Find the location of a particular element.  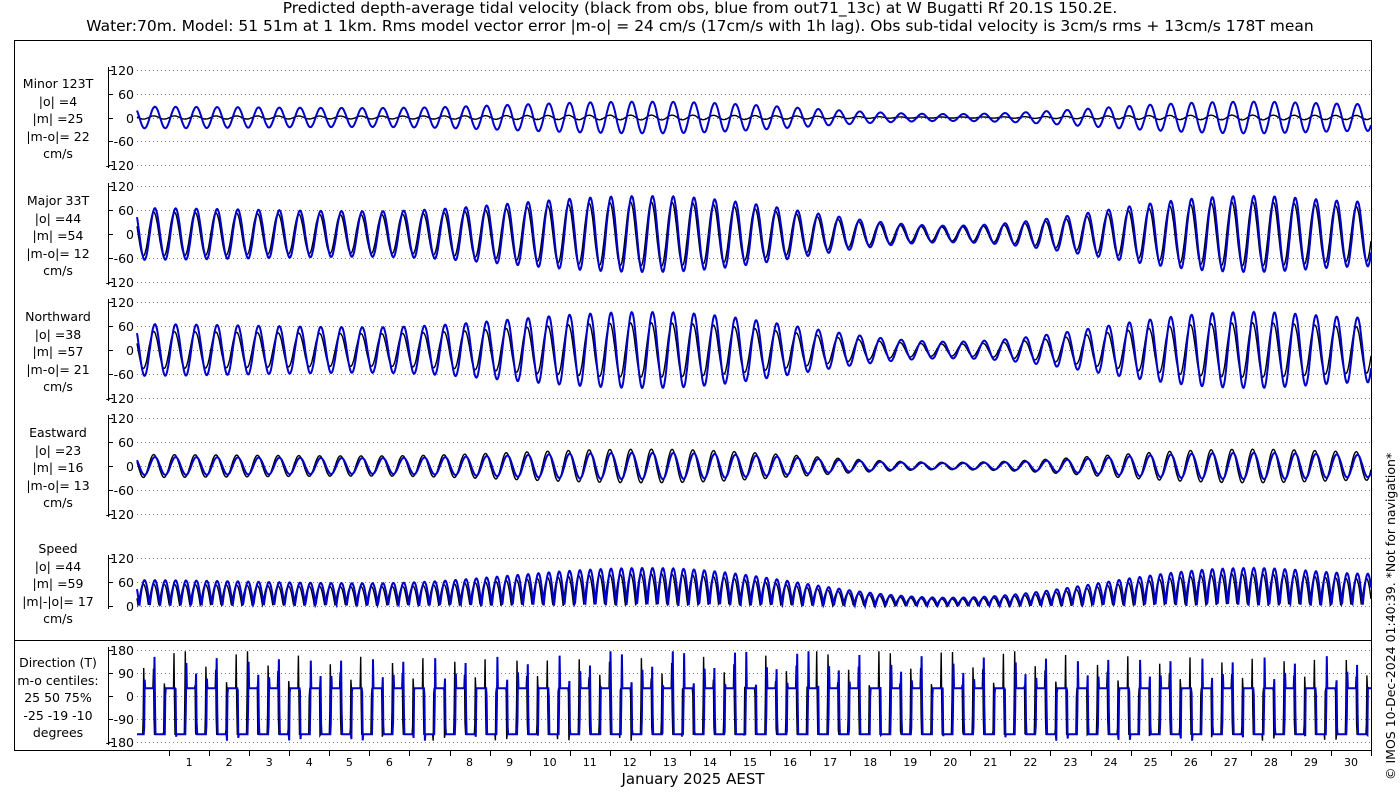

panel-label-line: |m| =25 is located at coordinates (58, 118).